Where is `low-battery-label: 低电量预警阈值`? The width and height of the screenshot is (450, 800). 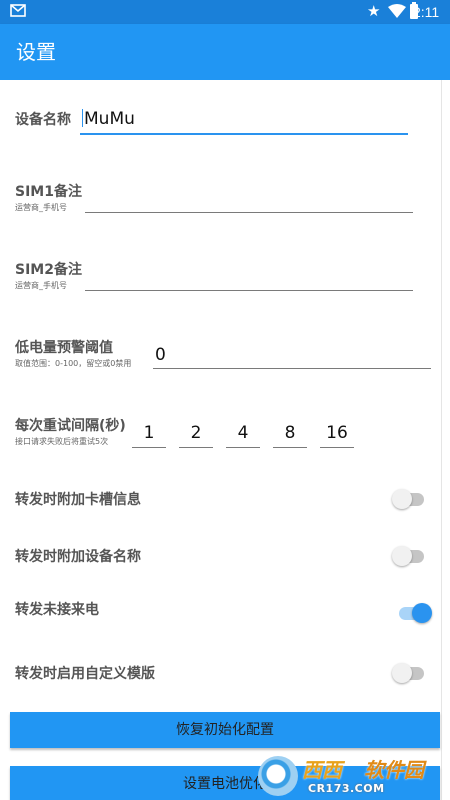 low-battery-label: 低电量预警阈值 is located at coordinates (64, 348).